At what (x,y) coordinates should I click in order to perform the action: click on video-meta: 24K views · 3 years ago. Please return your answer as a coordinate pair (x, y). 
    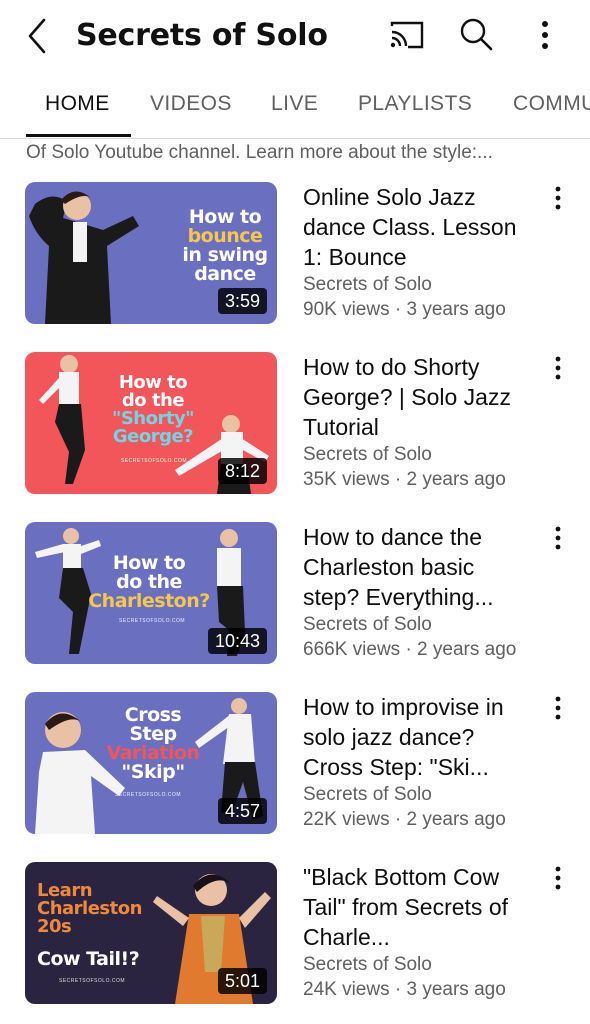
    Looking at the image, I should click on (404, 989).